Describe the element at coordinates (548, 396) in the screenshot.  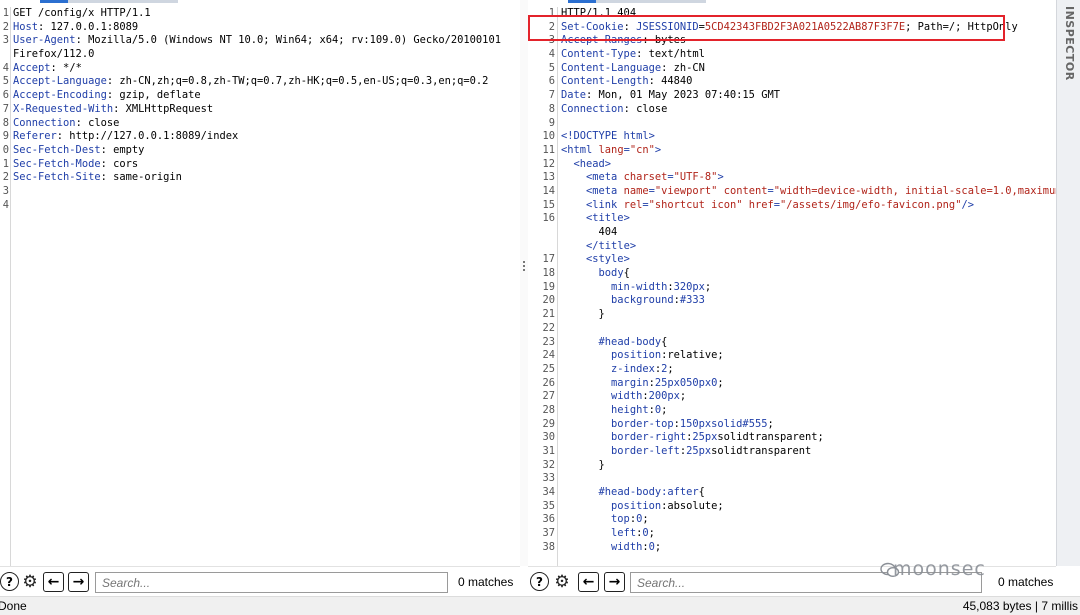
I see `response-line-number: 27` at that location.